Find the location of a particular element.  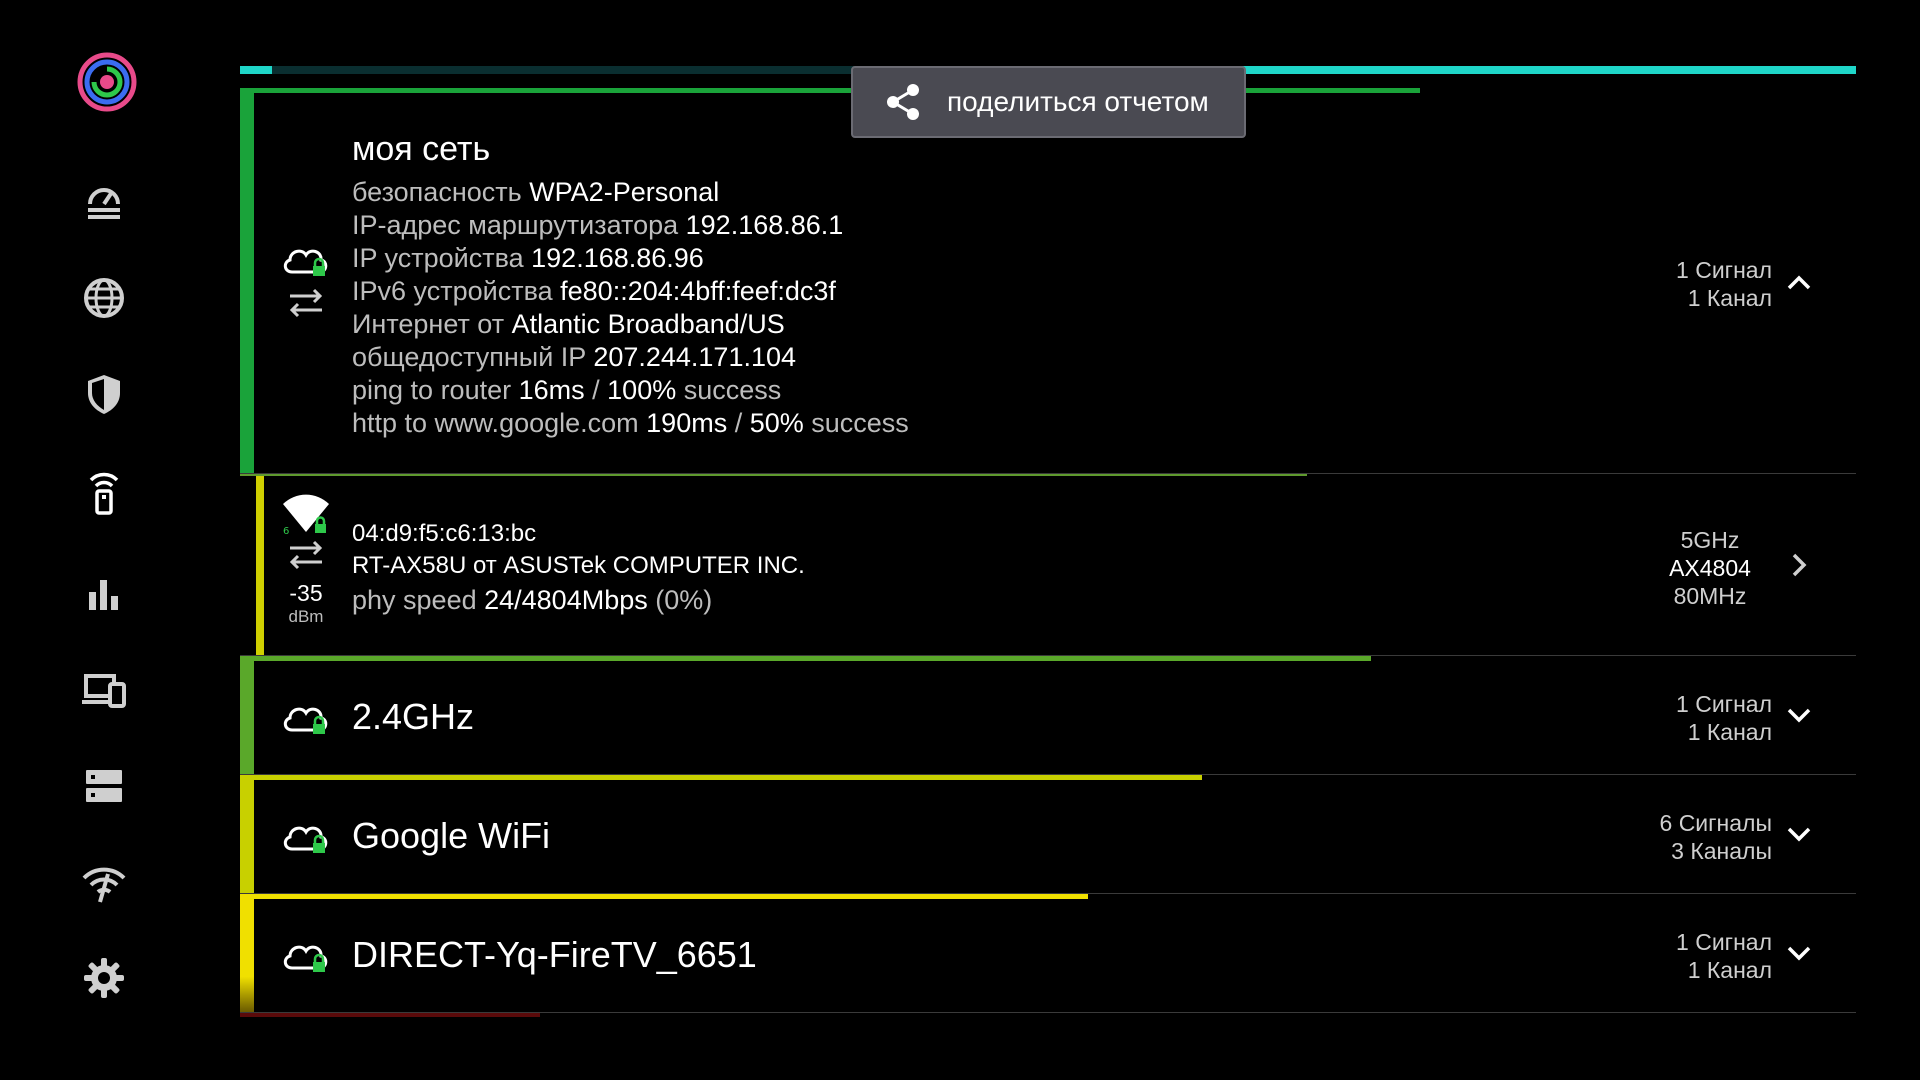

signal-count: 6 Сигналы is located at coordinates (1715, 823).